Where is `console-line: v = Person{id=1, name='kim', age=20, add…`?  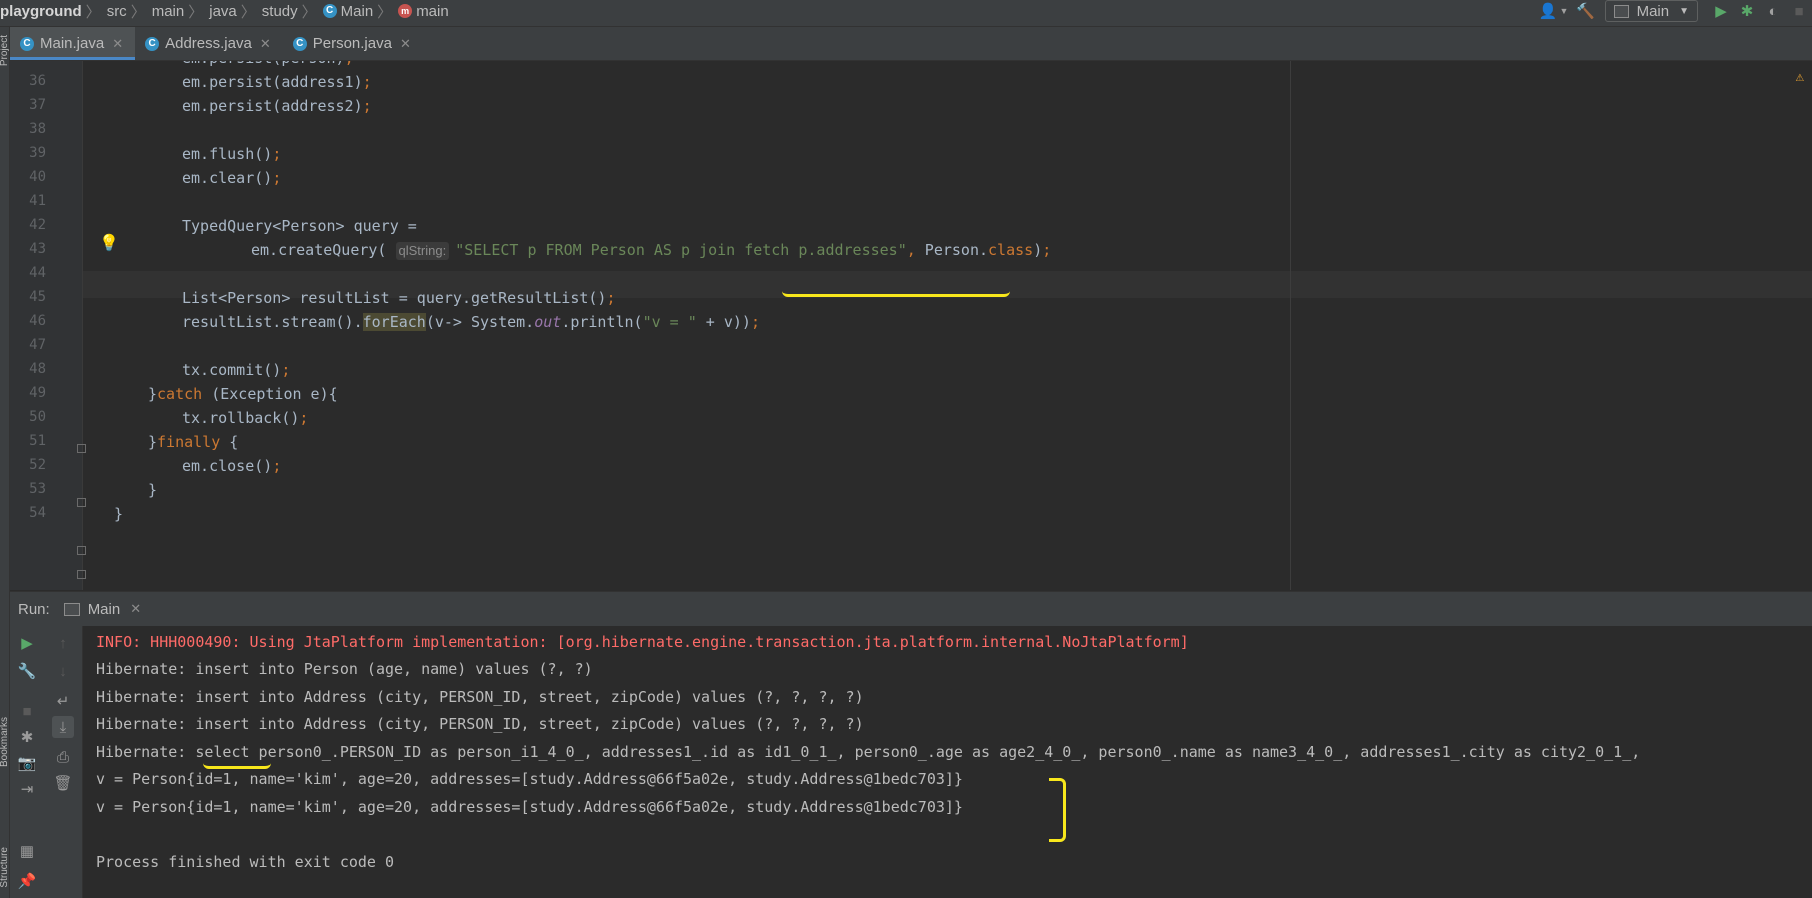 console-line: v = Person{id=1, name='kim', age=20, add… is located at coordinates (529, 779).